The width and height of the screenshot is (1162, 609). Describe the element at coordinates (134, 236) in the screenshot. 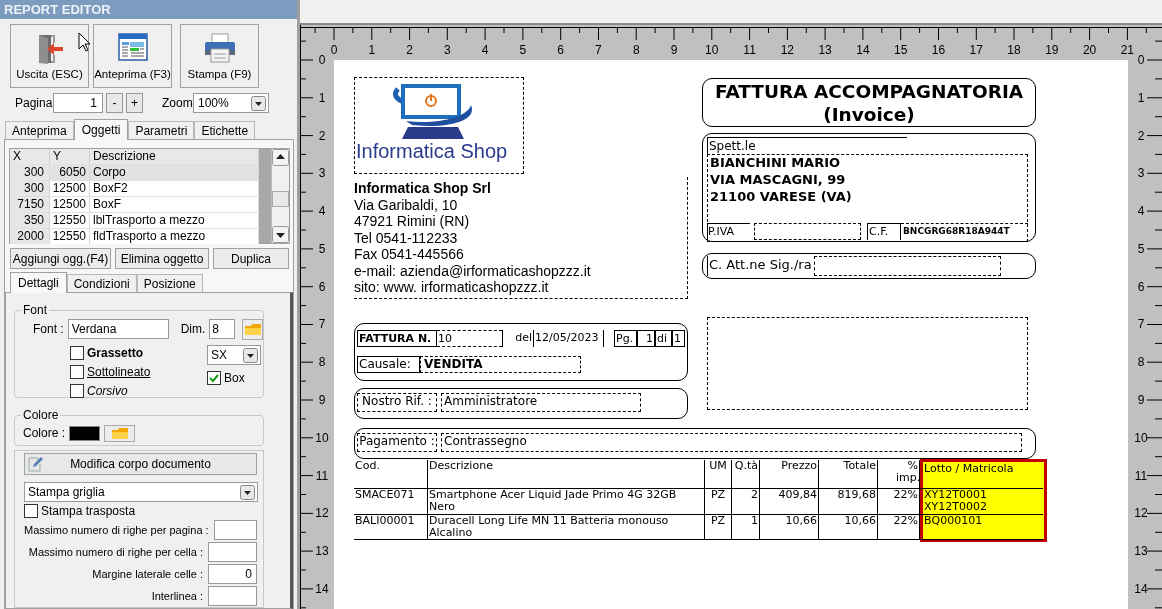

I see `table-row: 2000 12550 fldTrasporto a mezzo` at that location.